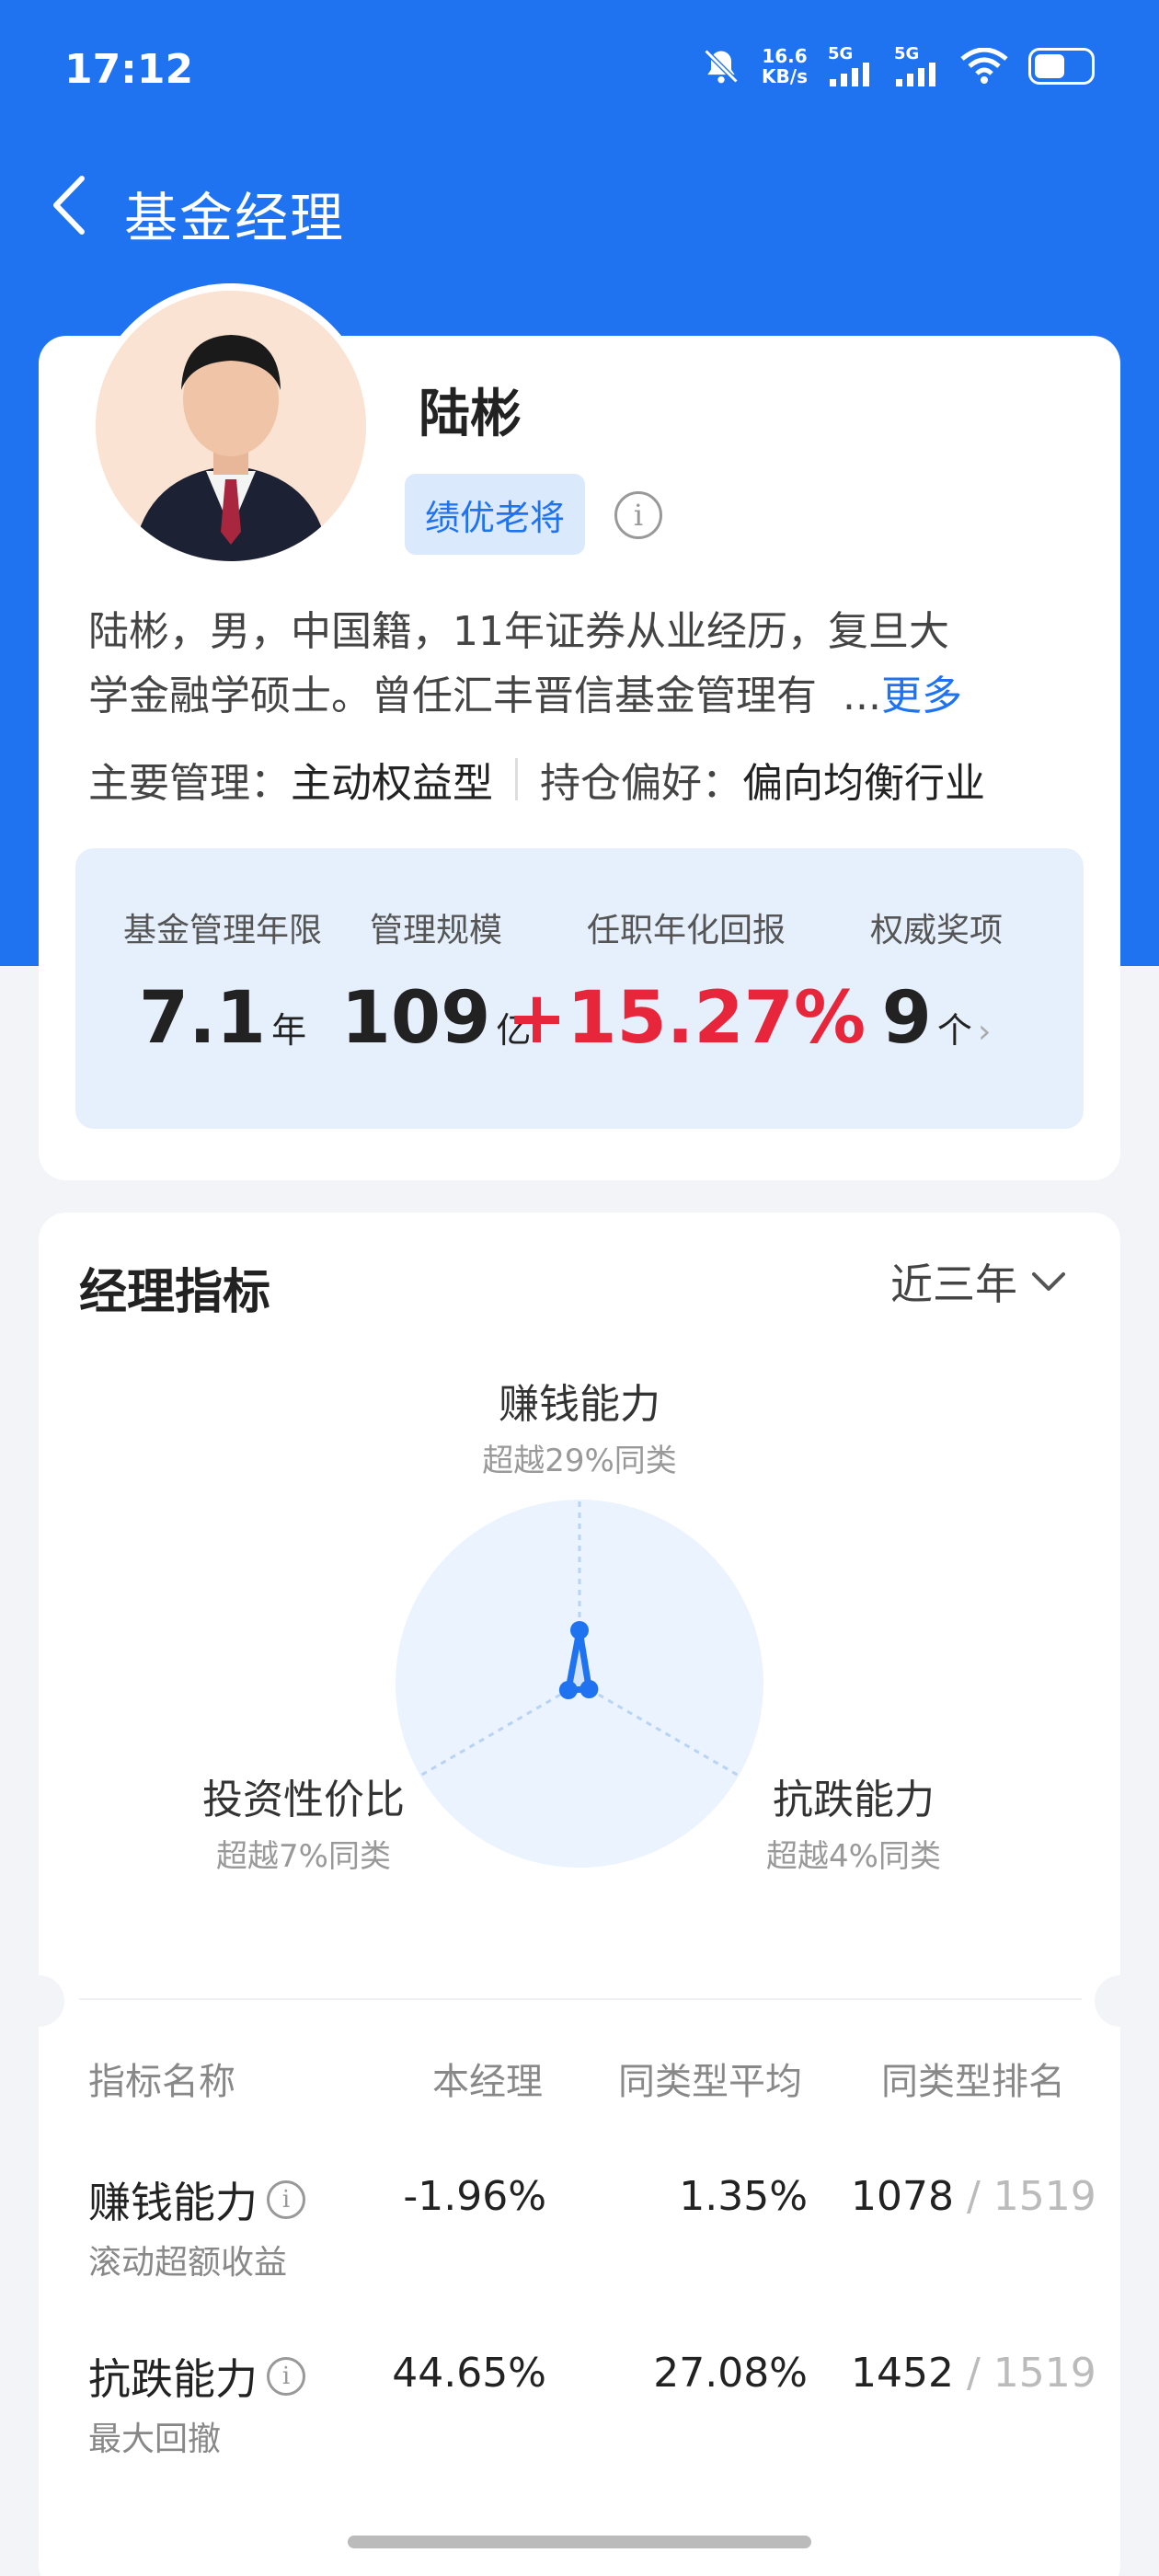  Describe the element at coordinates (487, 2082) in the screenshot. I see `table-header-manager: 本经理` at that location.